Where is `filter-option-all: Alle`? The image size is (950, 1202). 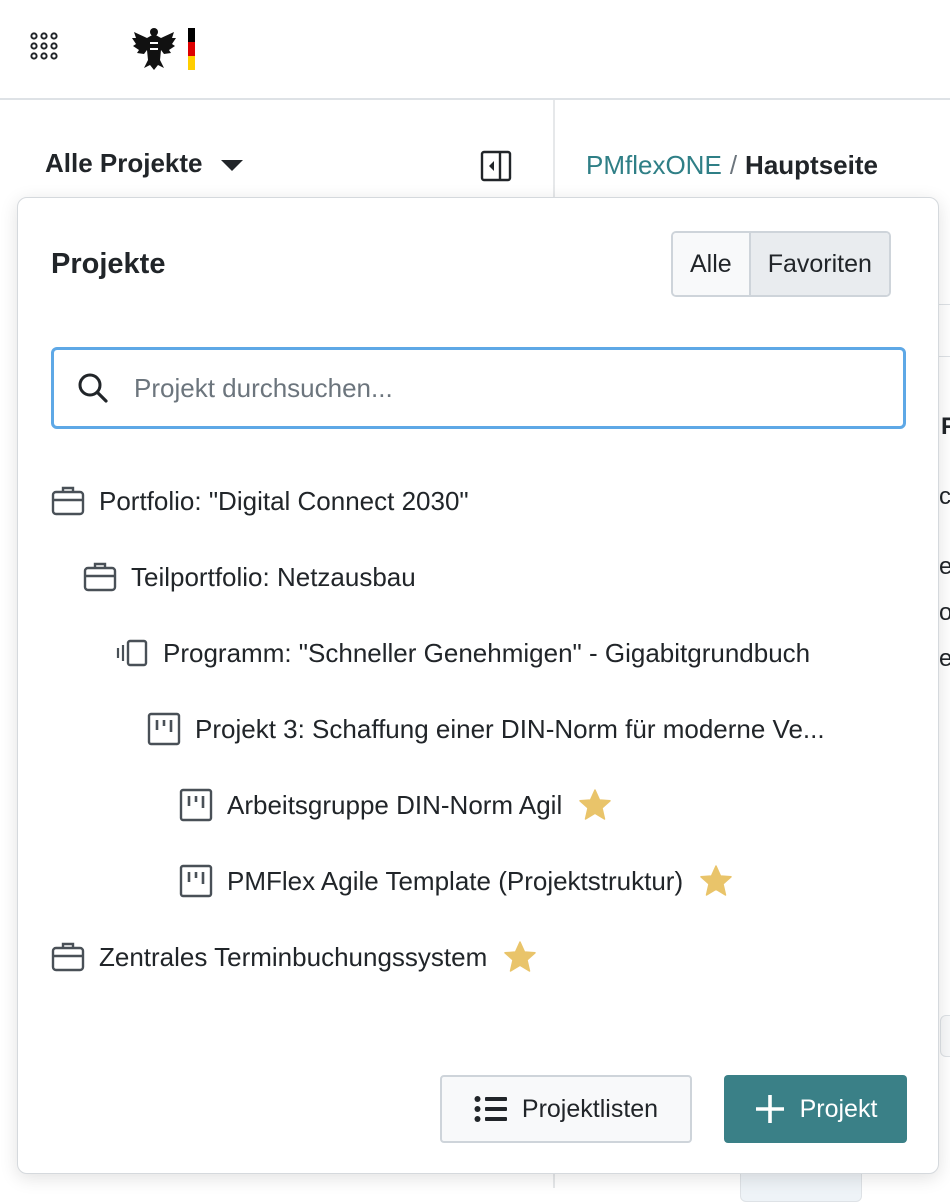 filter-option-all: Alle is located at coordinates (711, 264).